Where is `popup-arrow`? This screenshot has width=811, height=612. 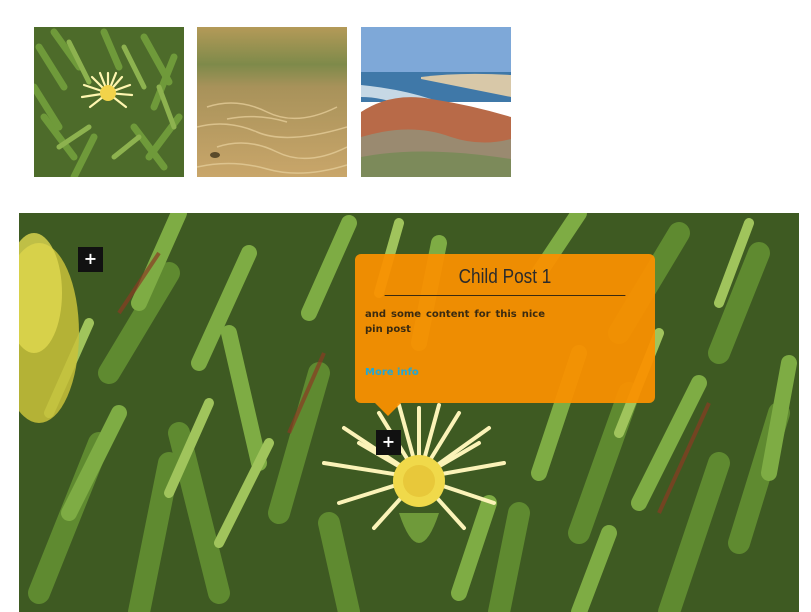 popup-arrow is located at coordinates (388, 409).